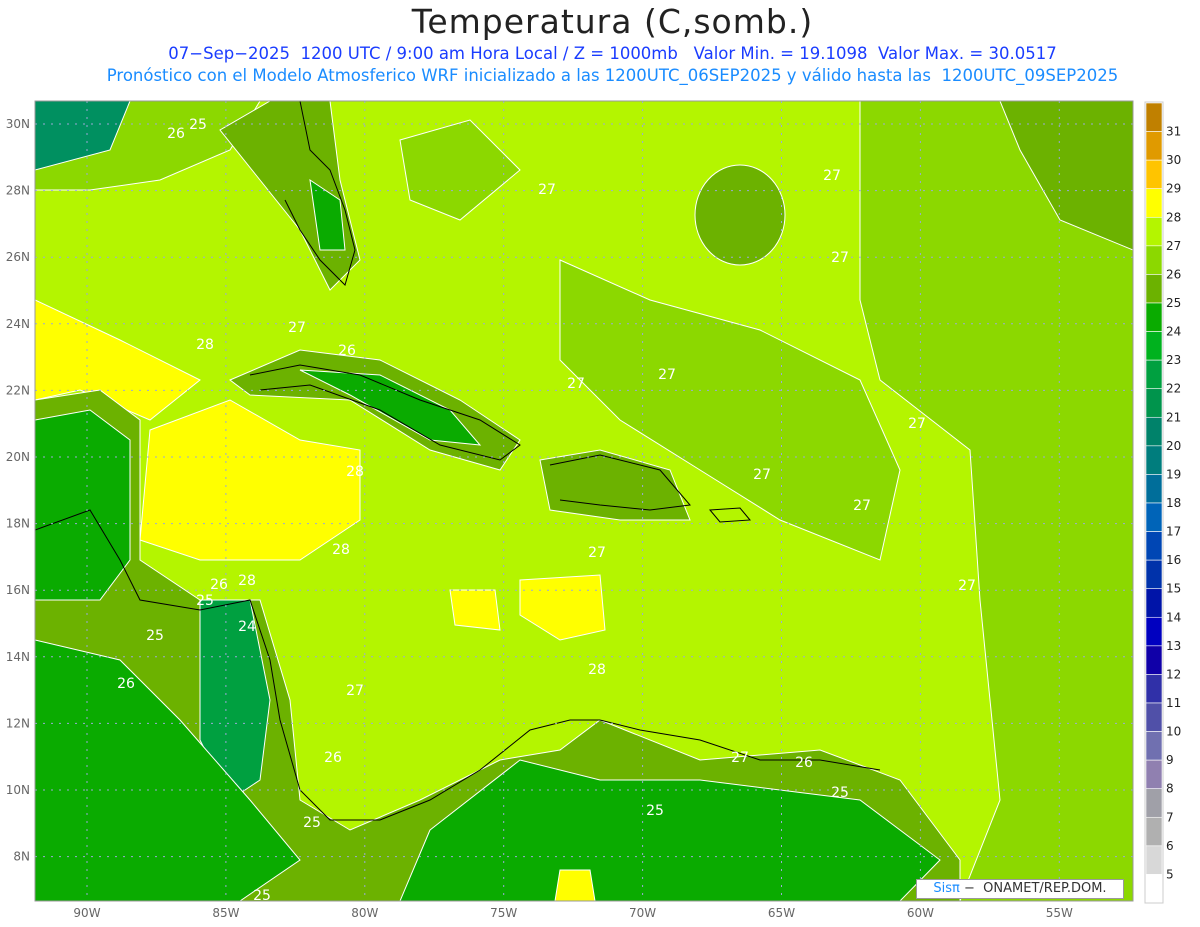 The image size is (1200, 927). I want to click on lon-label: 60W, so click(920, 913).